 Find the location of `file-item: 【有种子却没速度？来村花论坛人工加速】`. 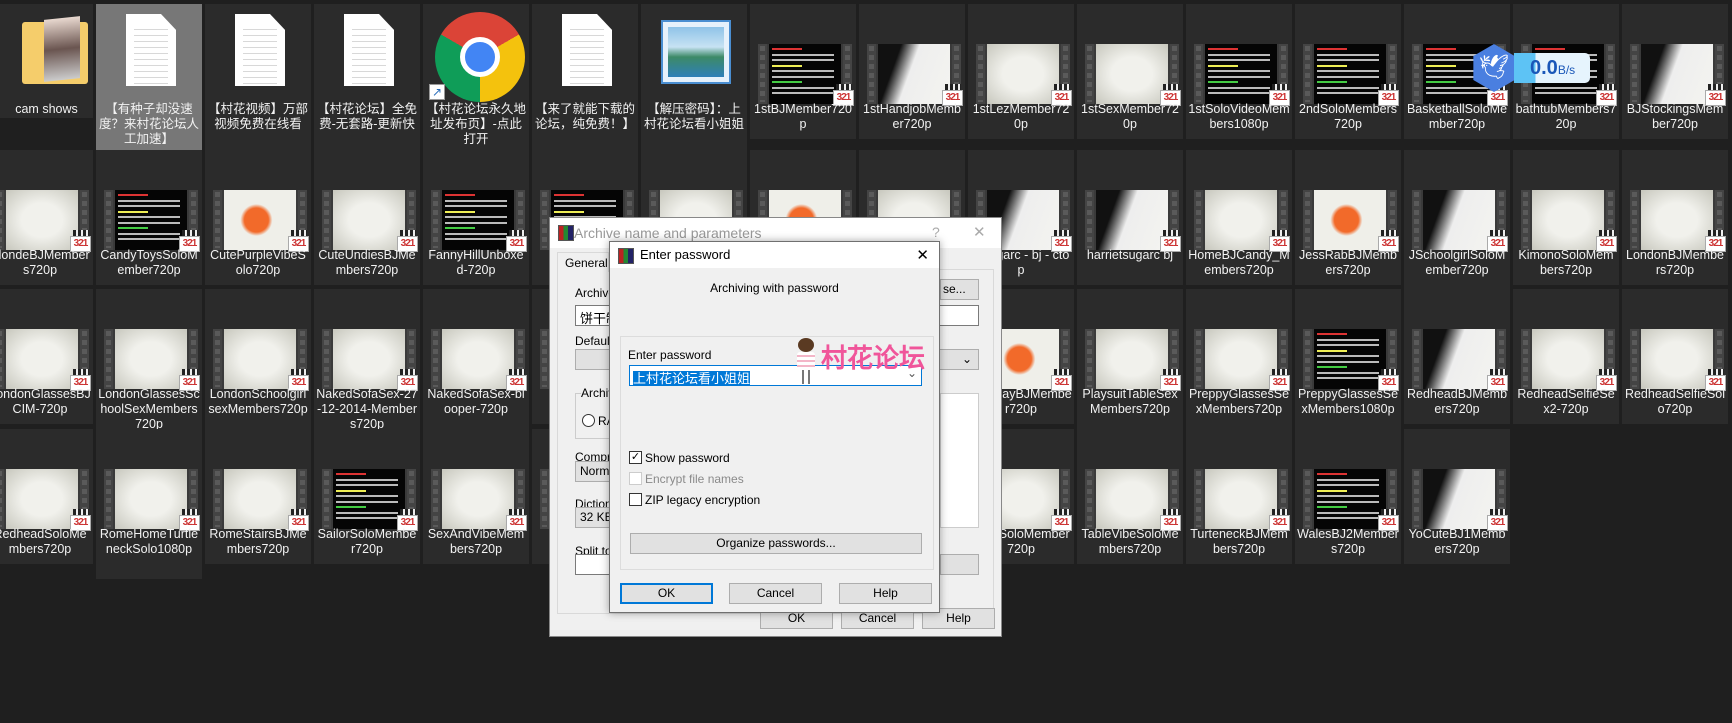

file-item: 【有种子却没速度？来村花论坛人工加速】 is located at coordinates (149, 79).